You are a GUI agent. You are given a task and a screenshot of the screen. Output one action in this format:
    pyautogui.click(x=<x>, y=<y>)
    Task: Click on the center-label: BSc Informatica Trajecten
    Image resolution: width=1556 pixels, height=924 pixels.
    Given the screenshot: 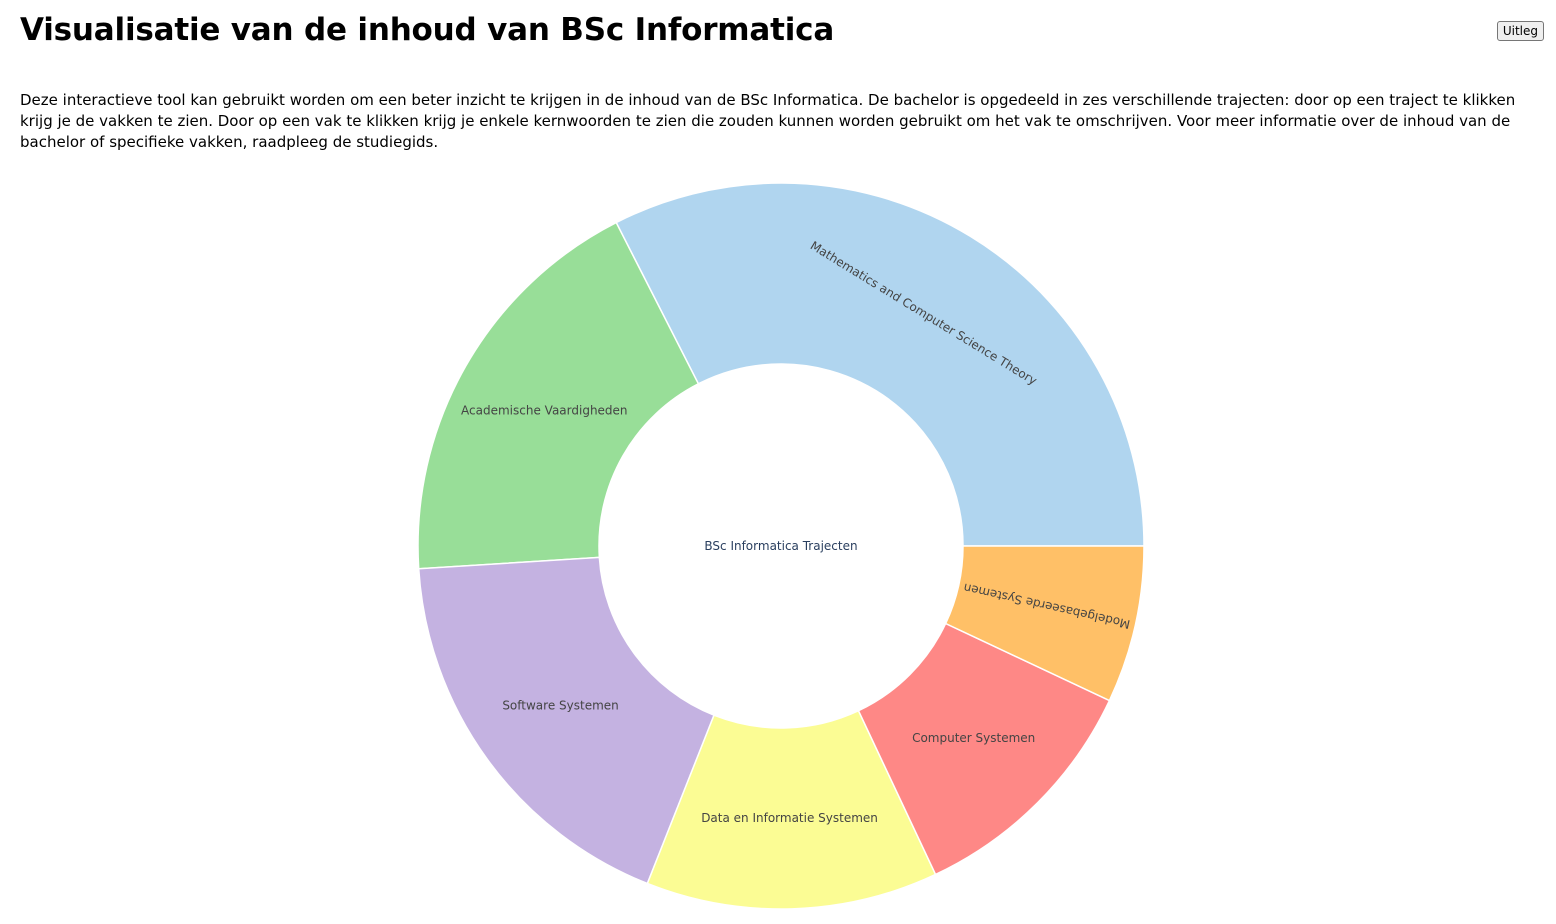 What is the action you would take?
    pyautogui.click(x=780, y=546)
    